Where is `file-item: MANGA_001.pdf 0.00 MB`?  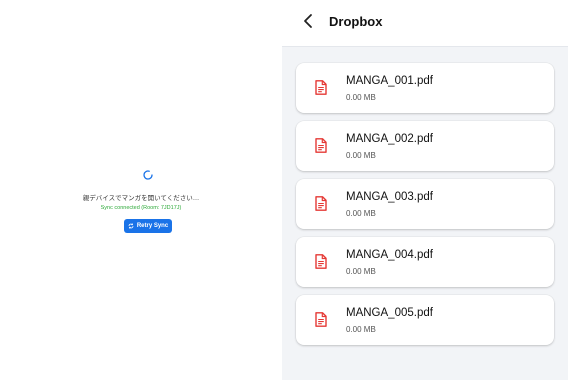 file-item: MANGA_001.pdf 0.00 MB is located at coordinates (425, 88).